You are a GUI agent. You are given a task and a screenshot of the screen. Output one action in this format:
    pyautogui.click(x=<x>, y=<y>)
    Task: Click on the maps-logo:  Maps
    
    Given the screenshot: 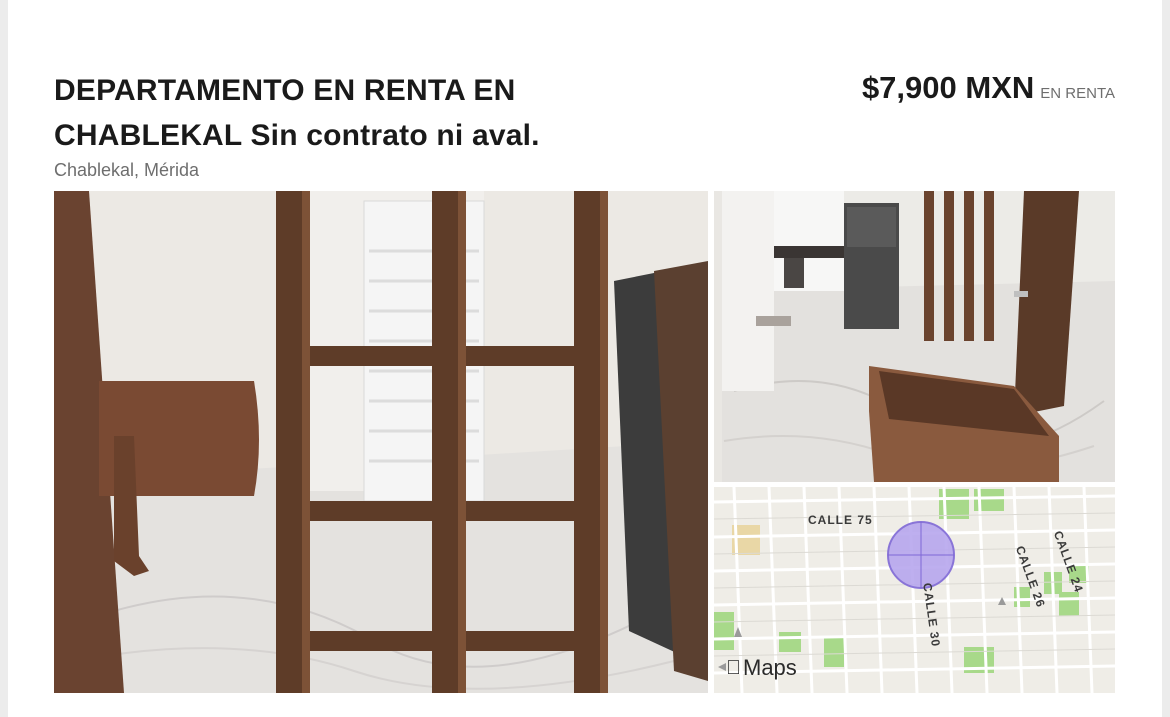 What is the action you would take?
    pyautogui.click(x=761, y=668)
    